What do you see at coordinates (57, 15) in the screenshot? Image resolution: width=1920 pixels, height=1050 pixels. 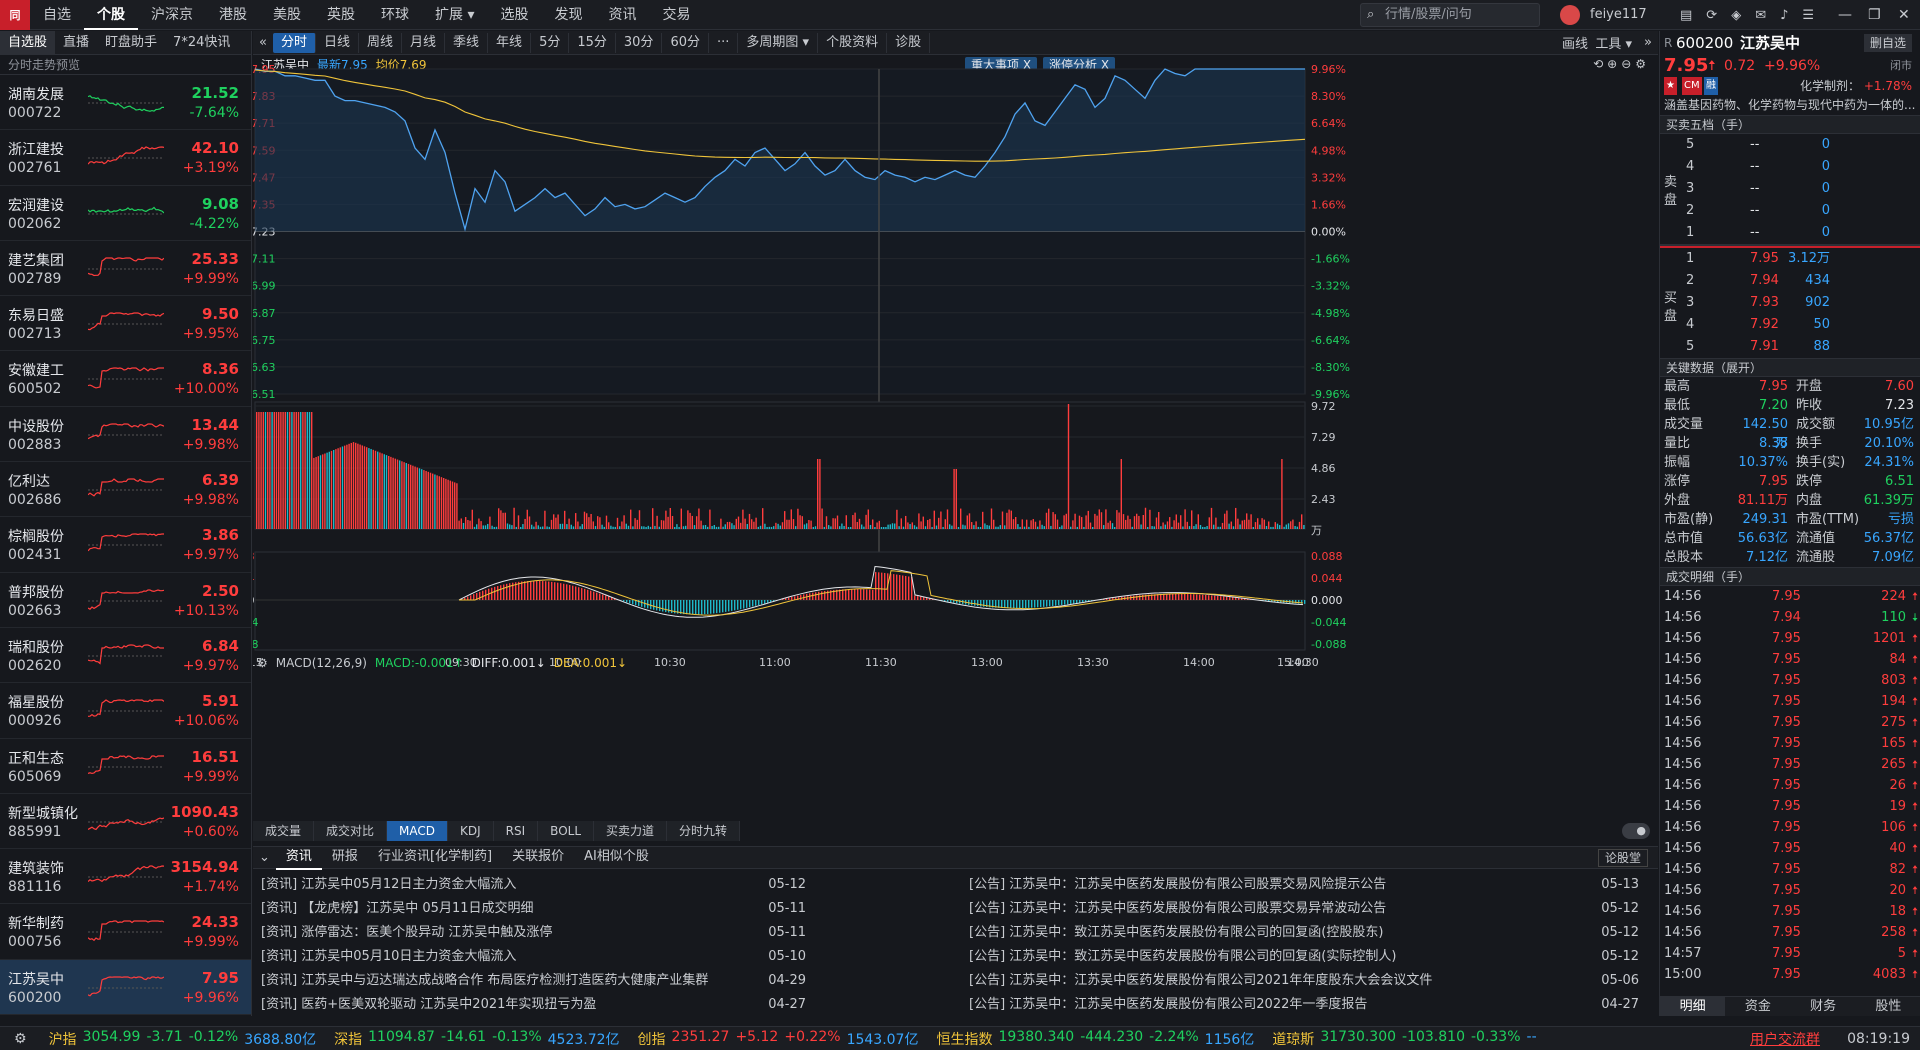 I see `nav-item: 自选` at bounding box center [57, 15].